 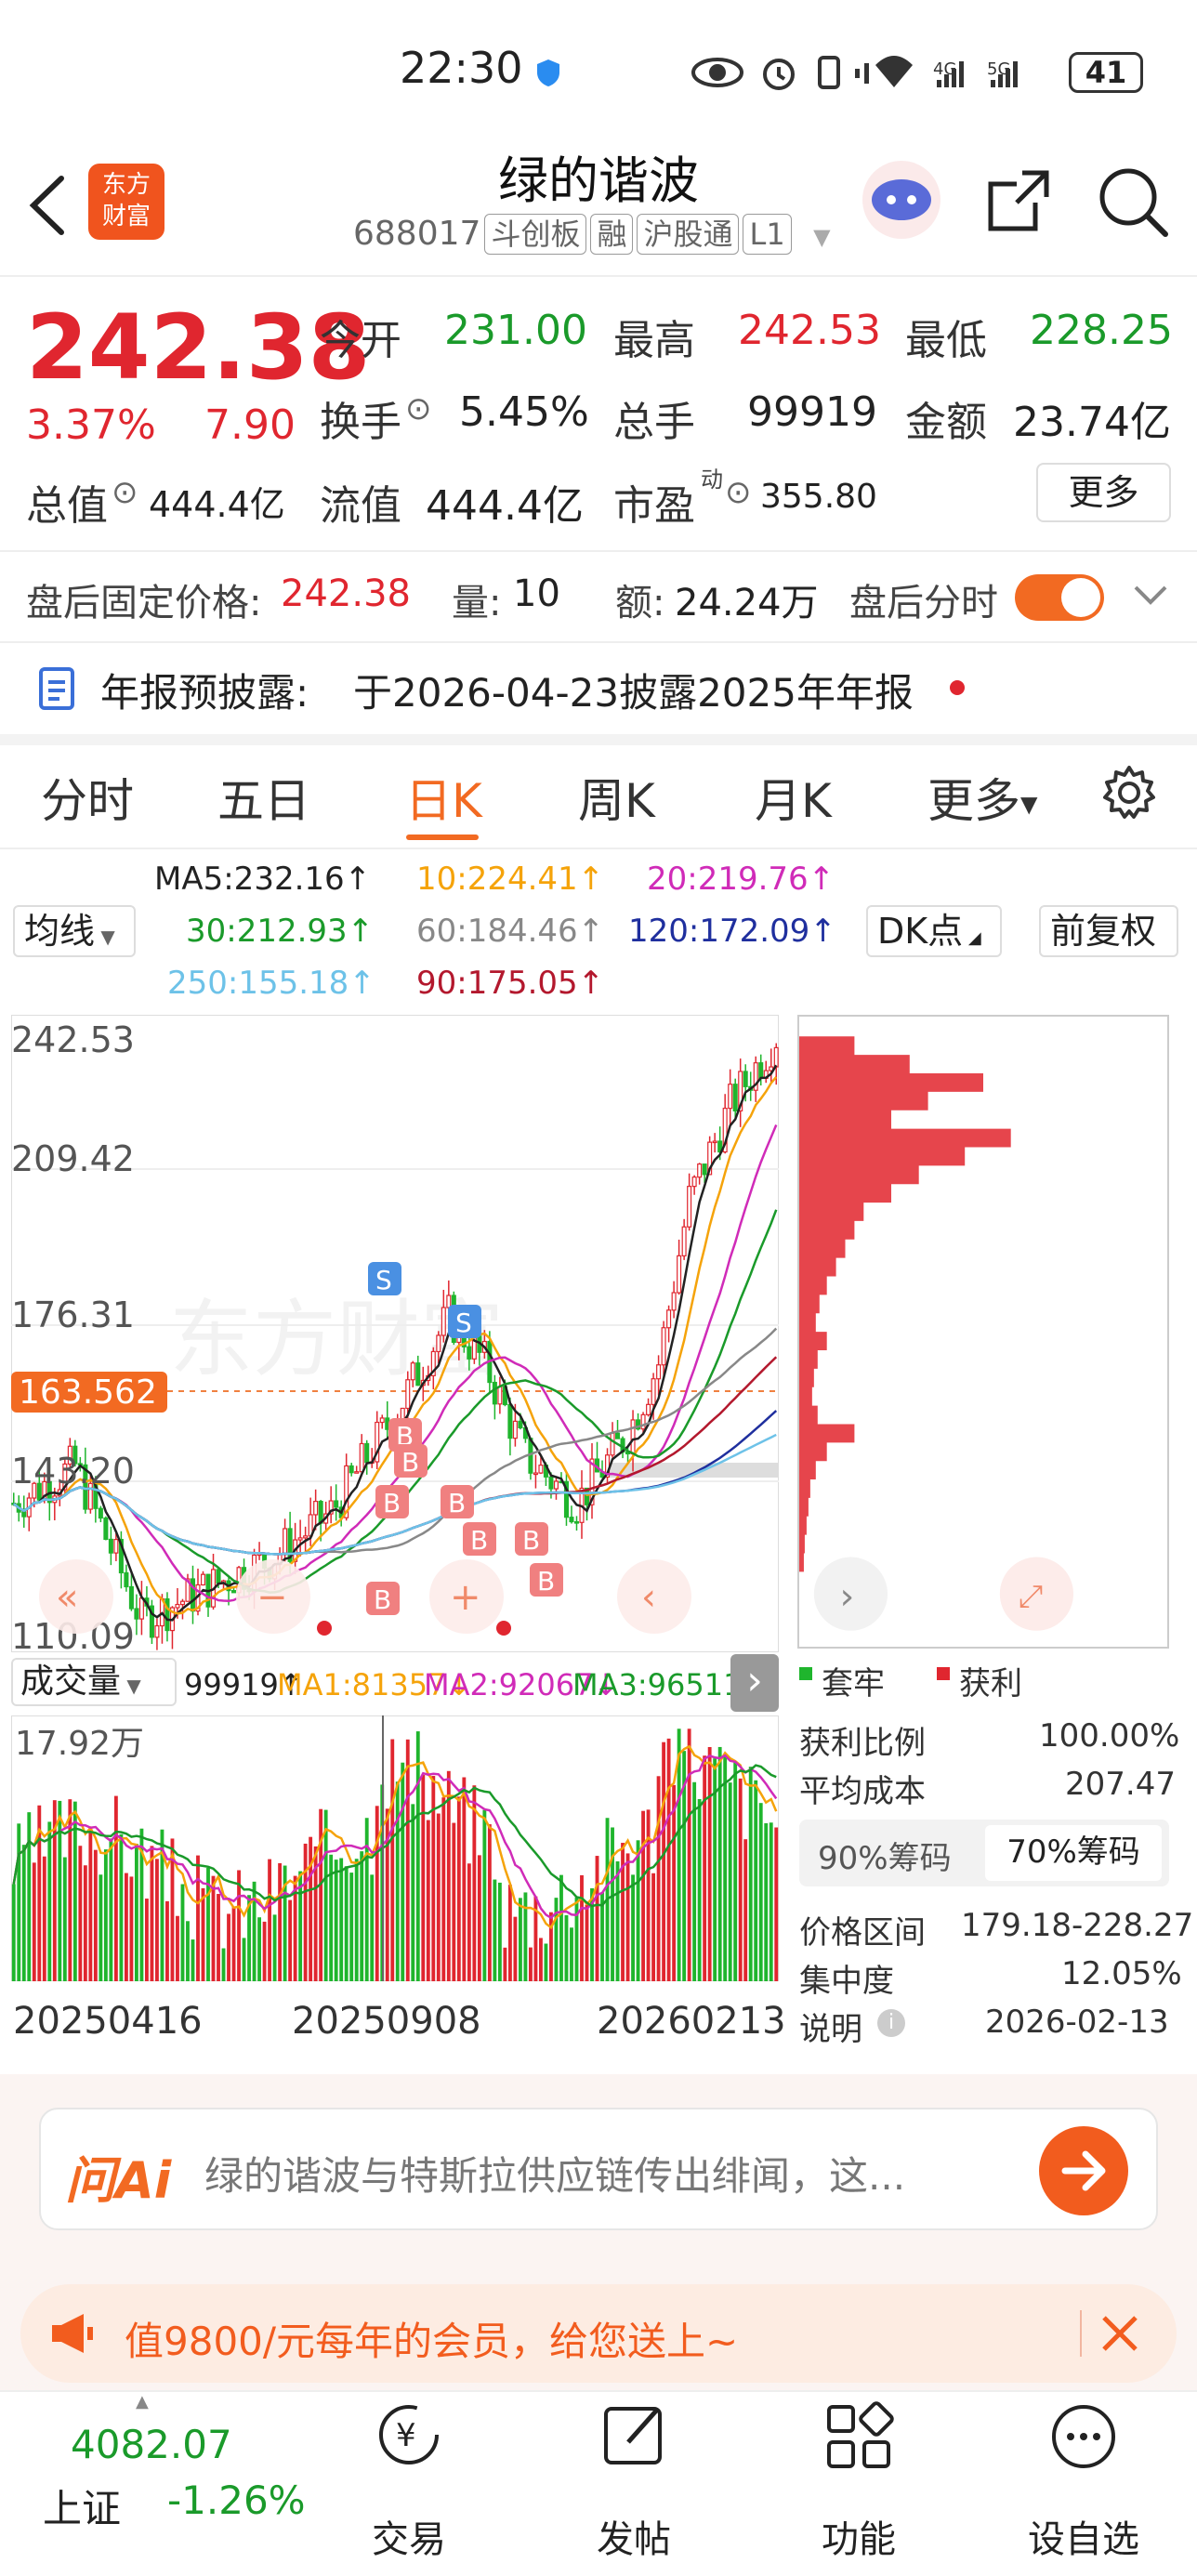 What do you see at coordinates (982, 797) in the screenshot?
I see `tab-more: 更多▼` at bounding box center [982, 797].